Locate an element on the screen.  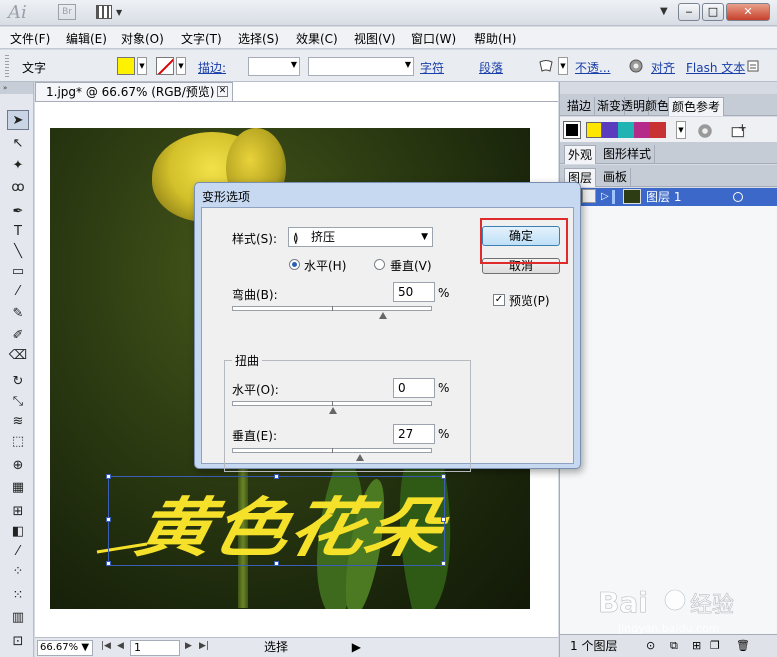
stroke-link: 描边: is located at coordinates (212, 67).